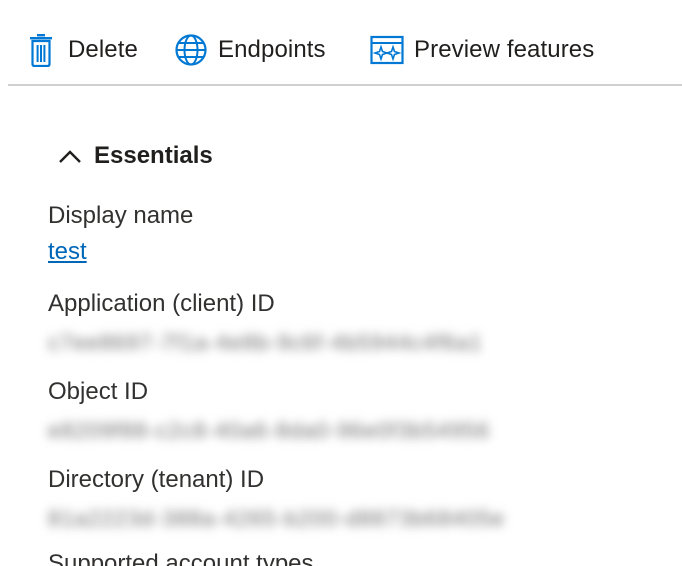 The height and width of the screenshot is (566, 682). I want to click on essentials-toggle: Essentials, so click(134, 156).